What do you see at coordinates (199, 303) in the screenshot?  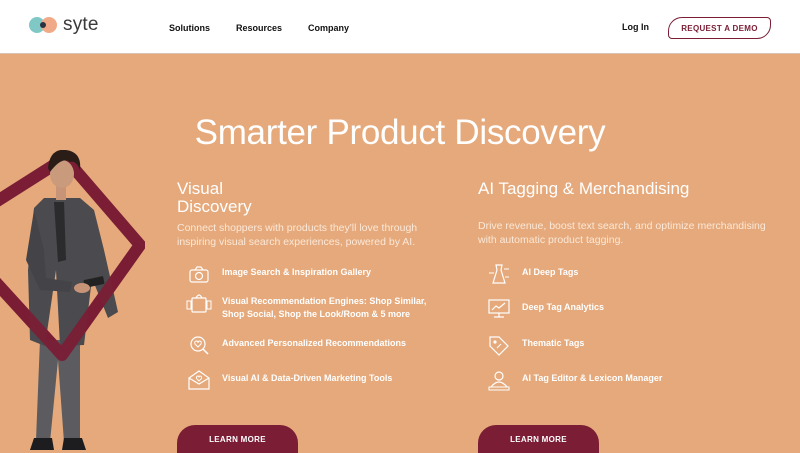 I see `shopping-bag-icon` at bounding box center [199, 303].